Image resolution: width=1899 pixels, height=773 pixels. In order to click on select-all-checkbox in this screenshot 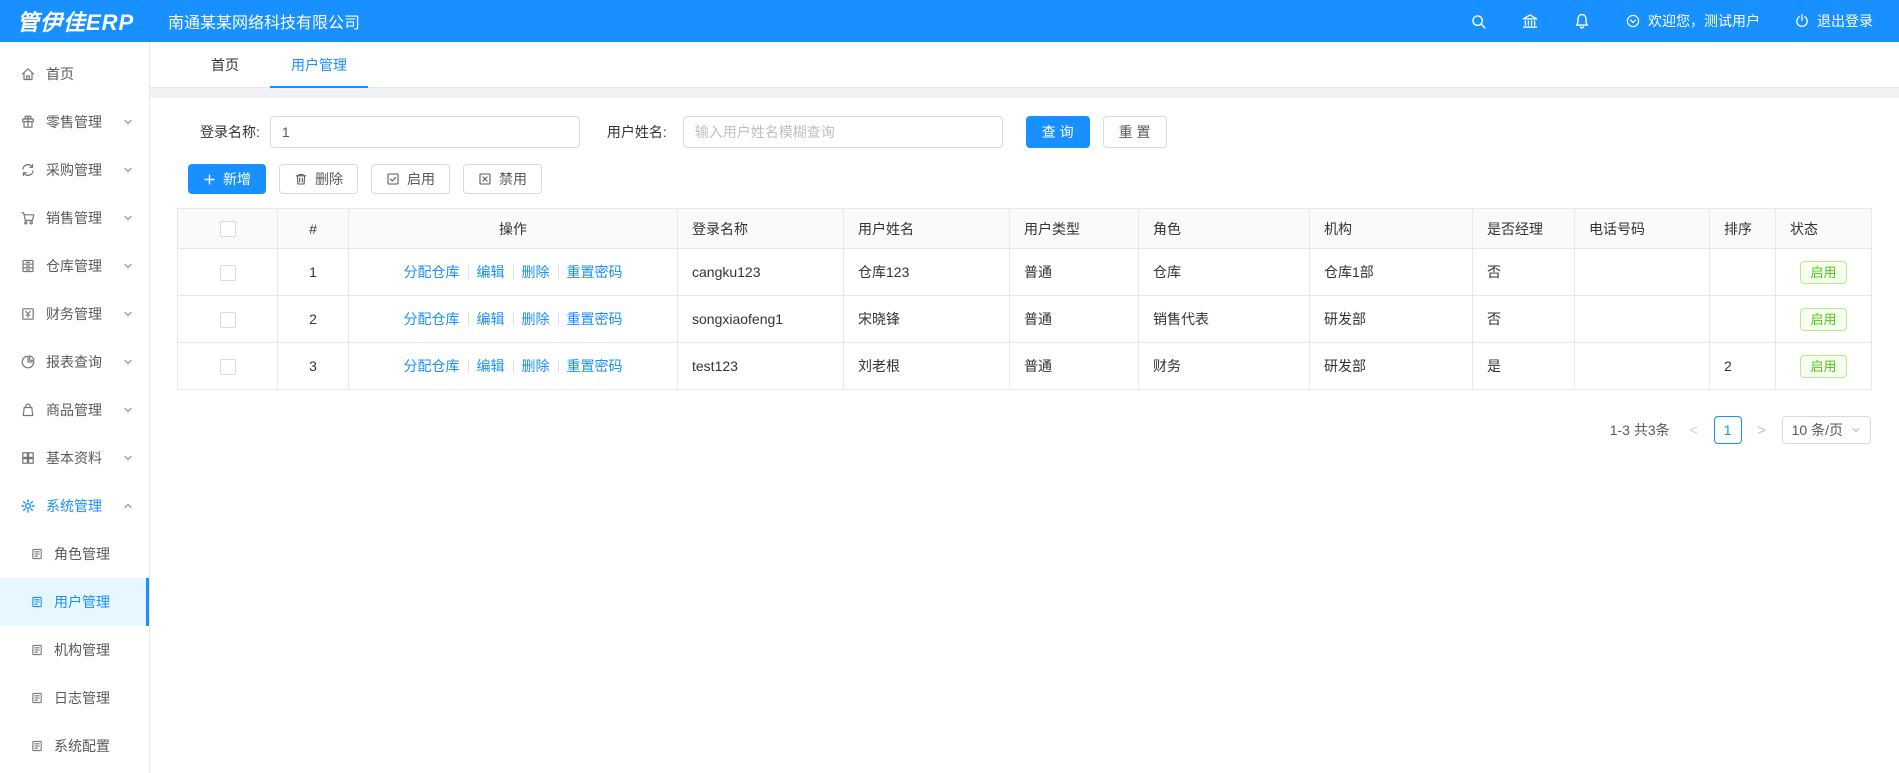, I will do `click(227, 229)`.